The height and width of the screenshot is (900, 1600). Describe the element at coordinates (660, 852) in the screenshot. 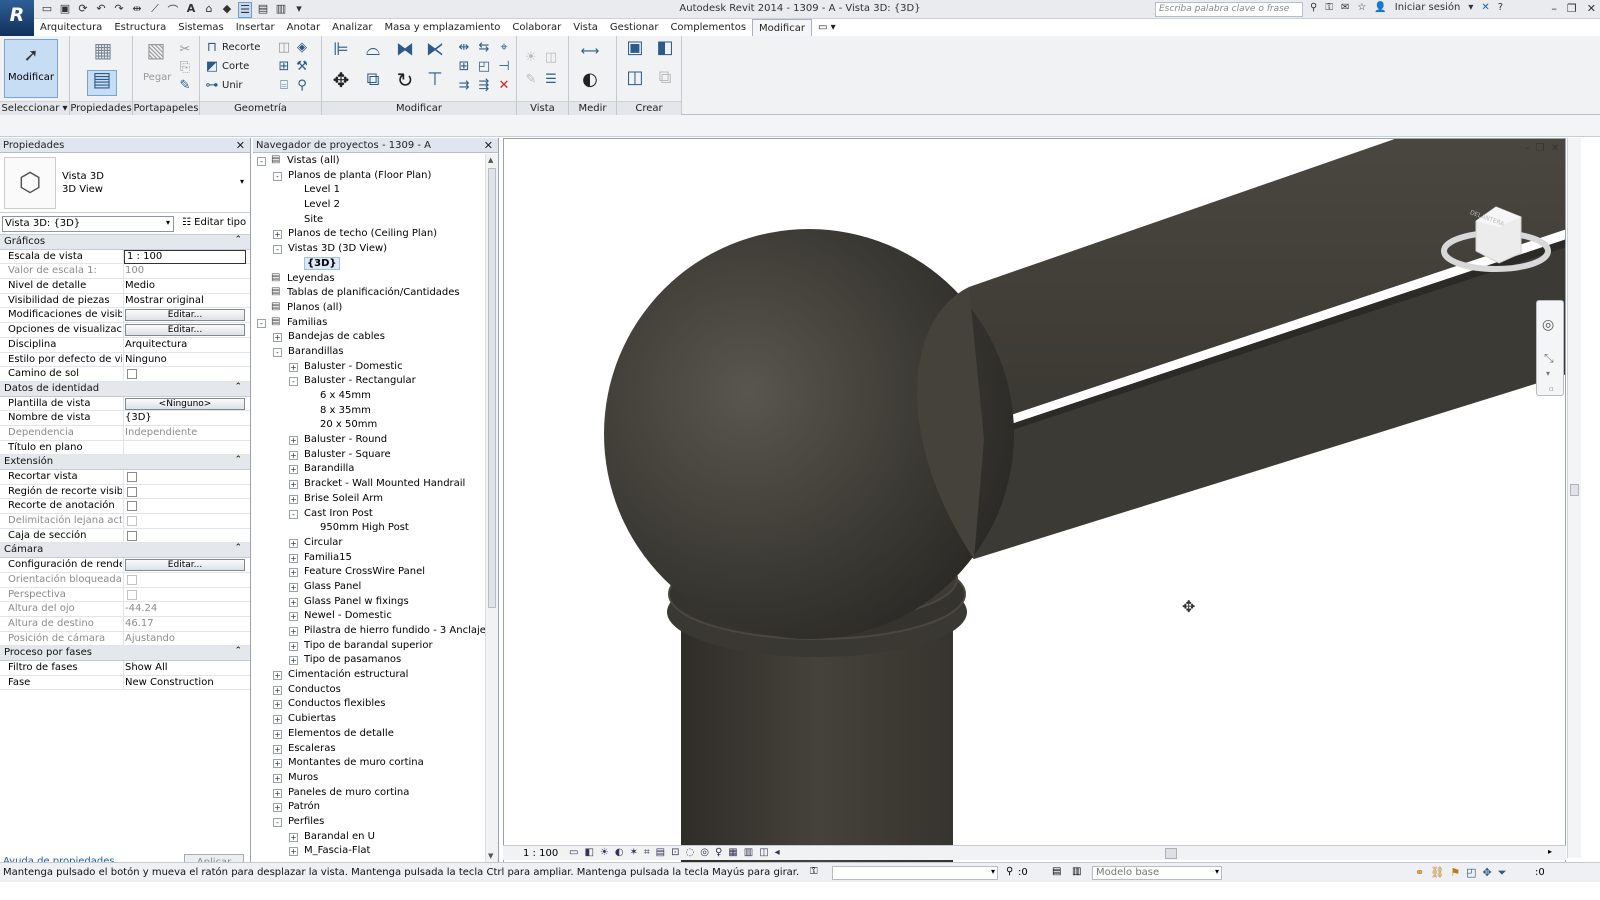

I see `show-crop-icon: ▤` at that location.